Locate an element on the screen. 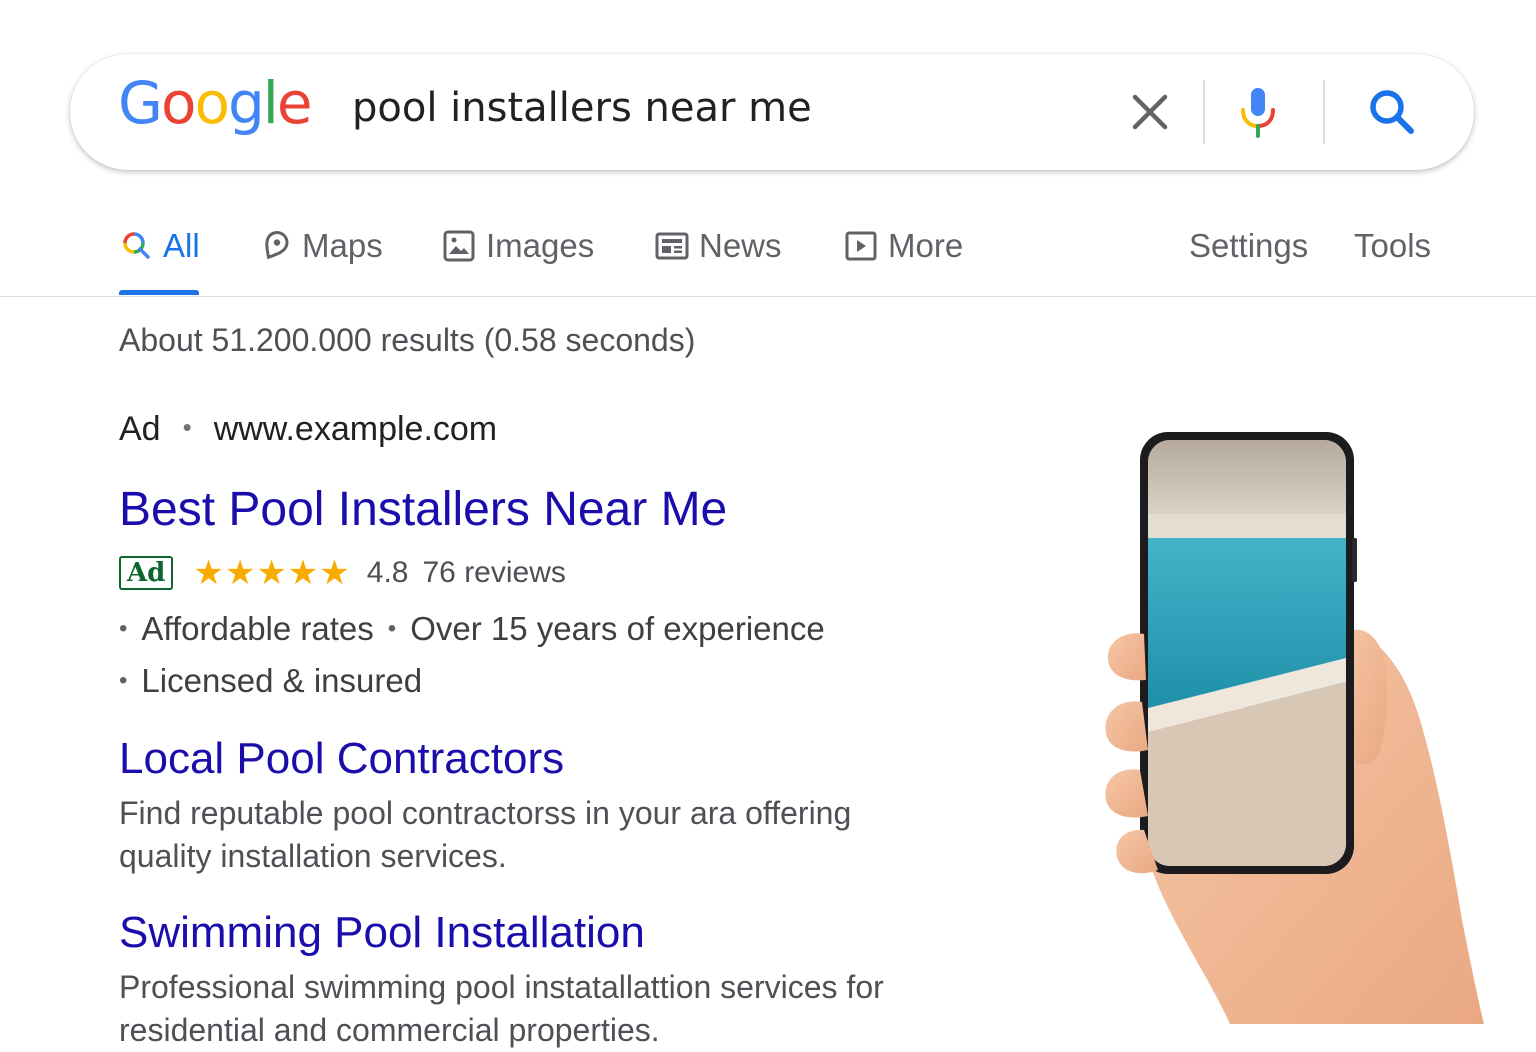 This screenshot has height=1052, width=1536. ad-features-line: • Licensed & insured is located at coordinates (270, 681).